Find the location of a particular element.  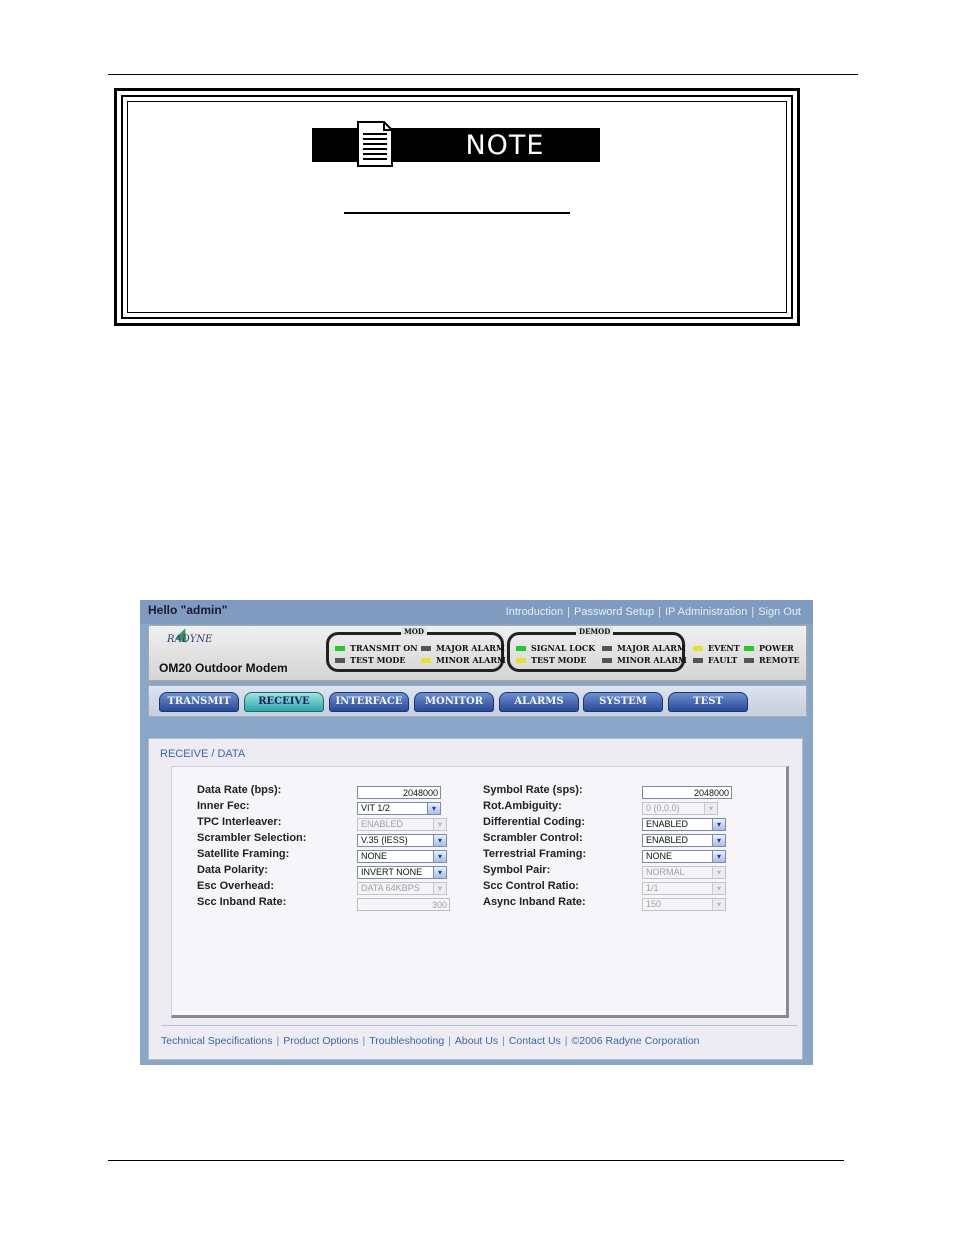

extra-remote-led is located at coordinates (749, 660).